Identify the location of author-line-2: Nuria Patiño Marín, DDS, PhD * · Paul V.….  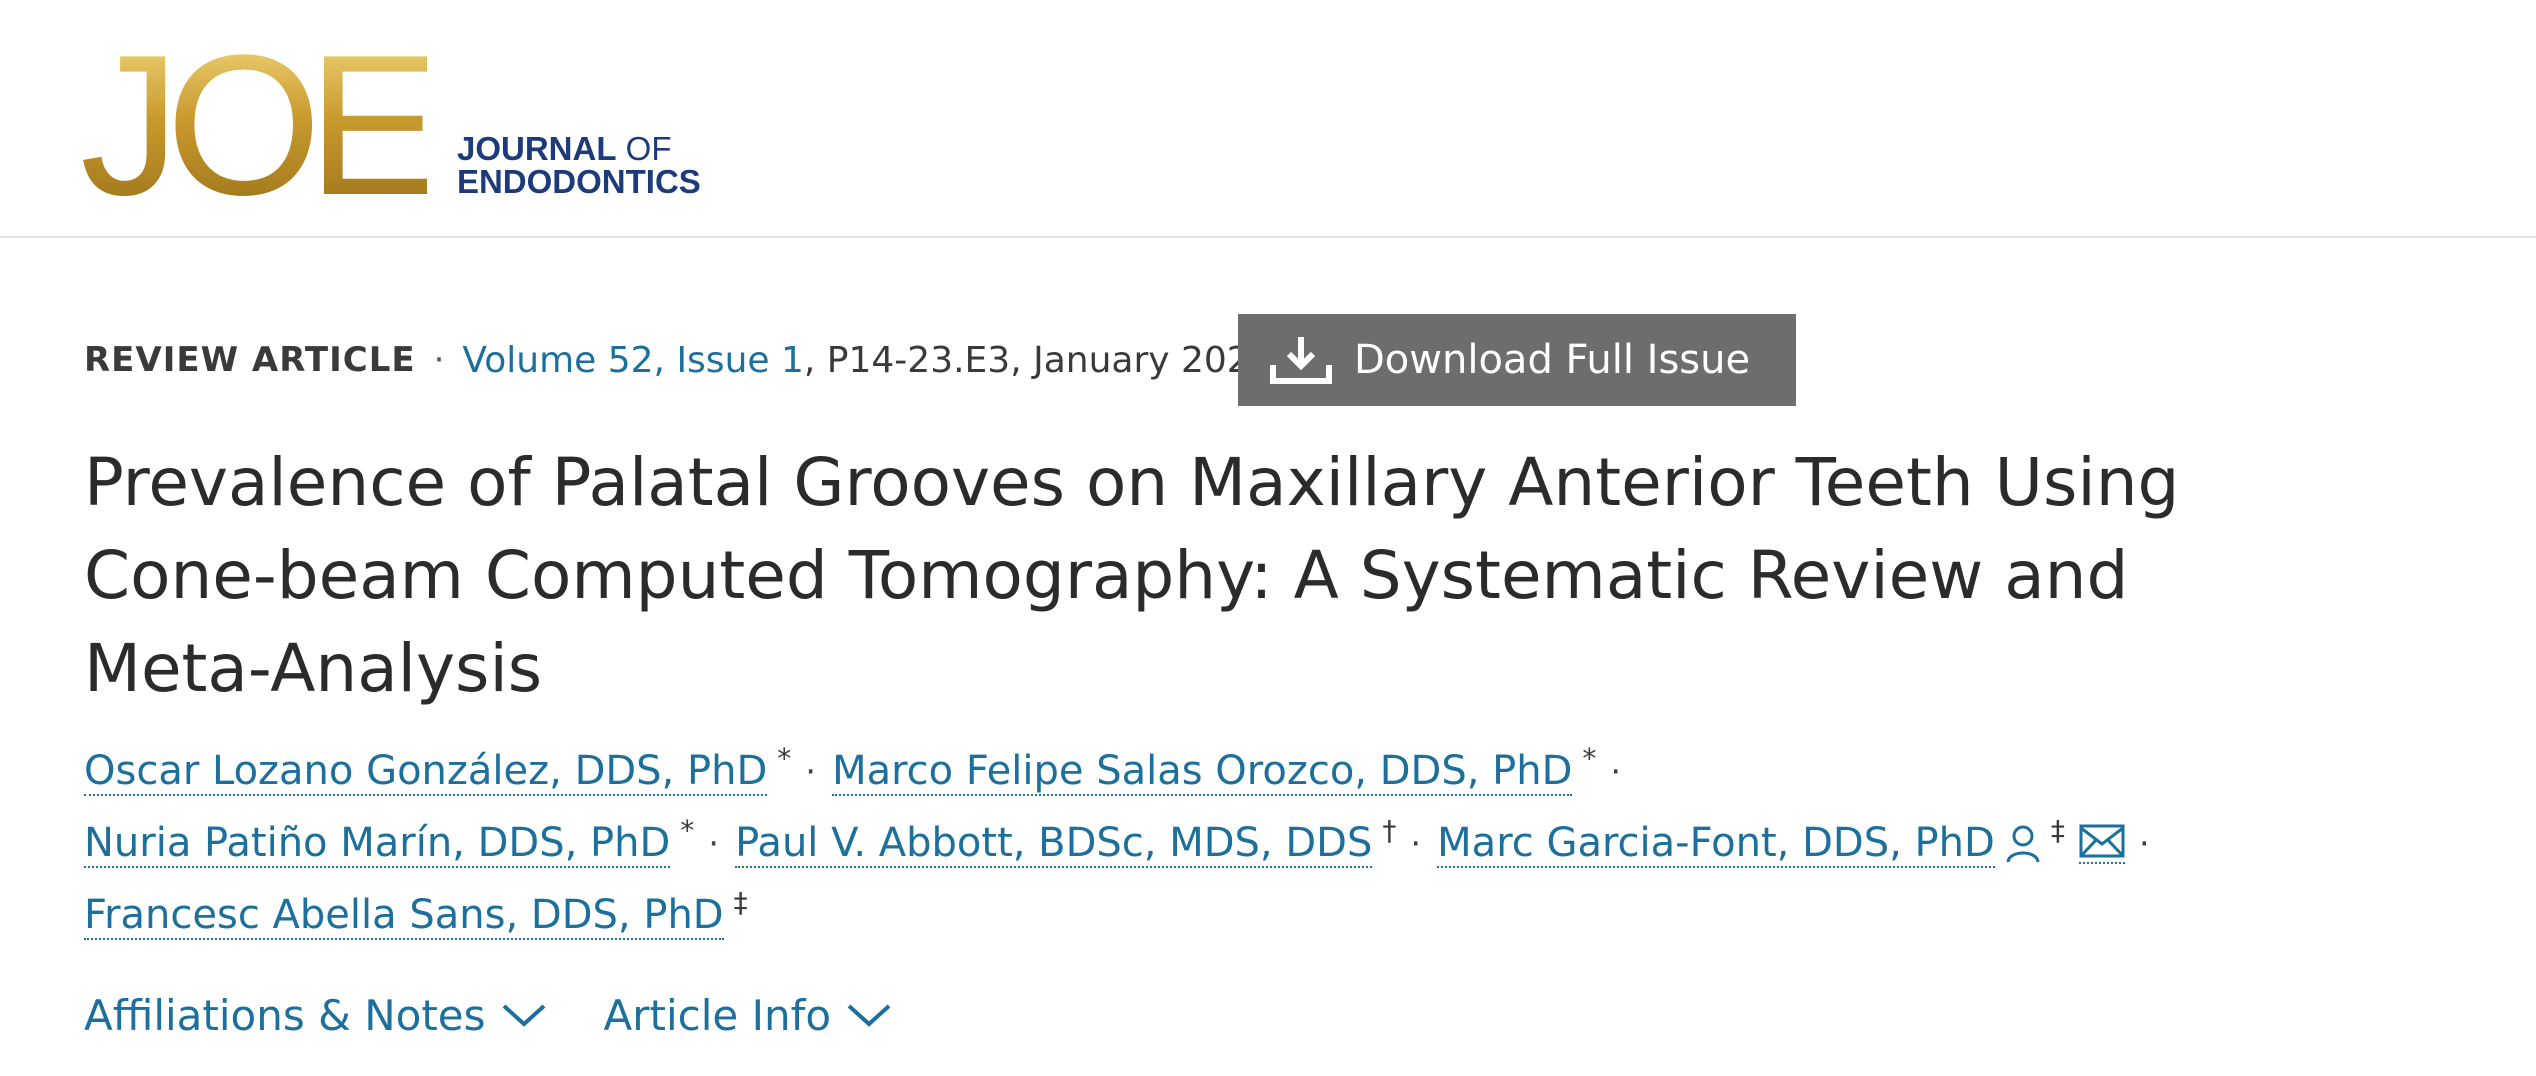
(1184, 844).